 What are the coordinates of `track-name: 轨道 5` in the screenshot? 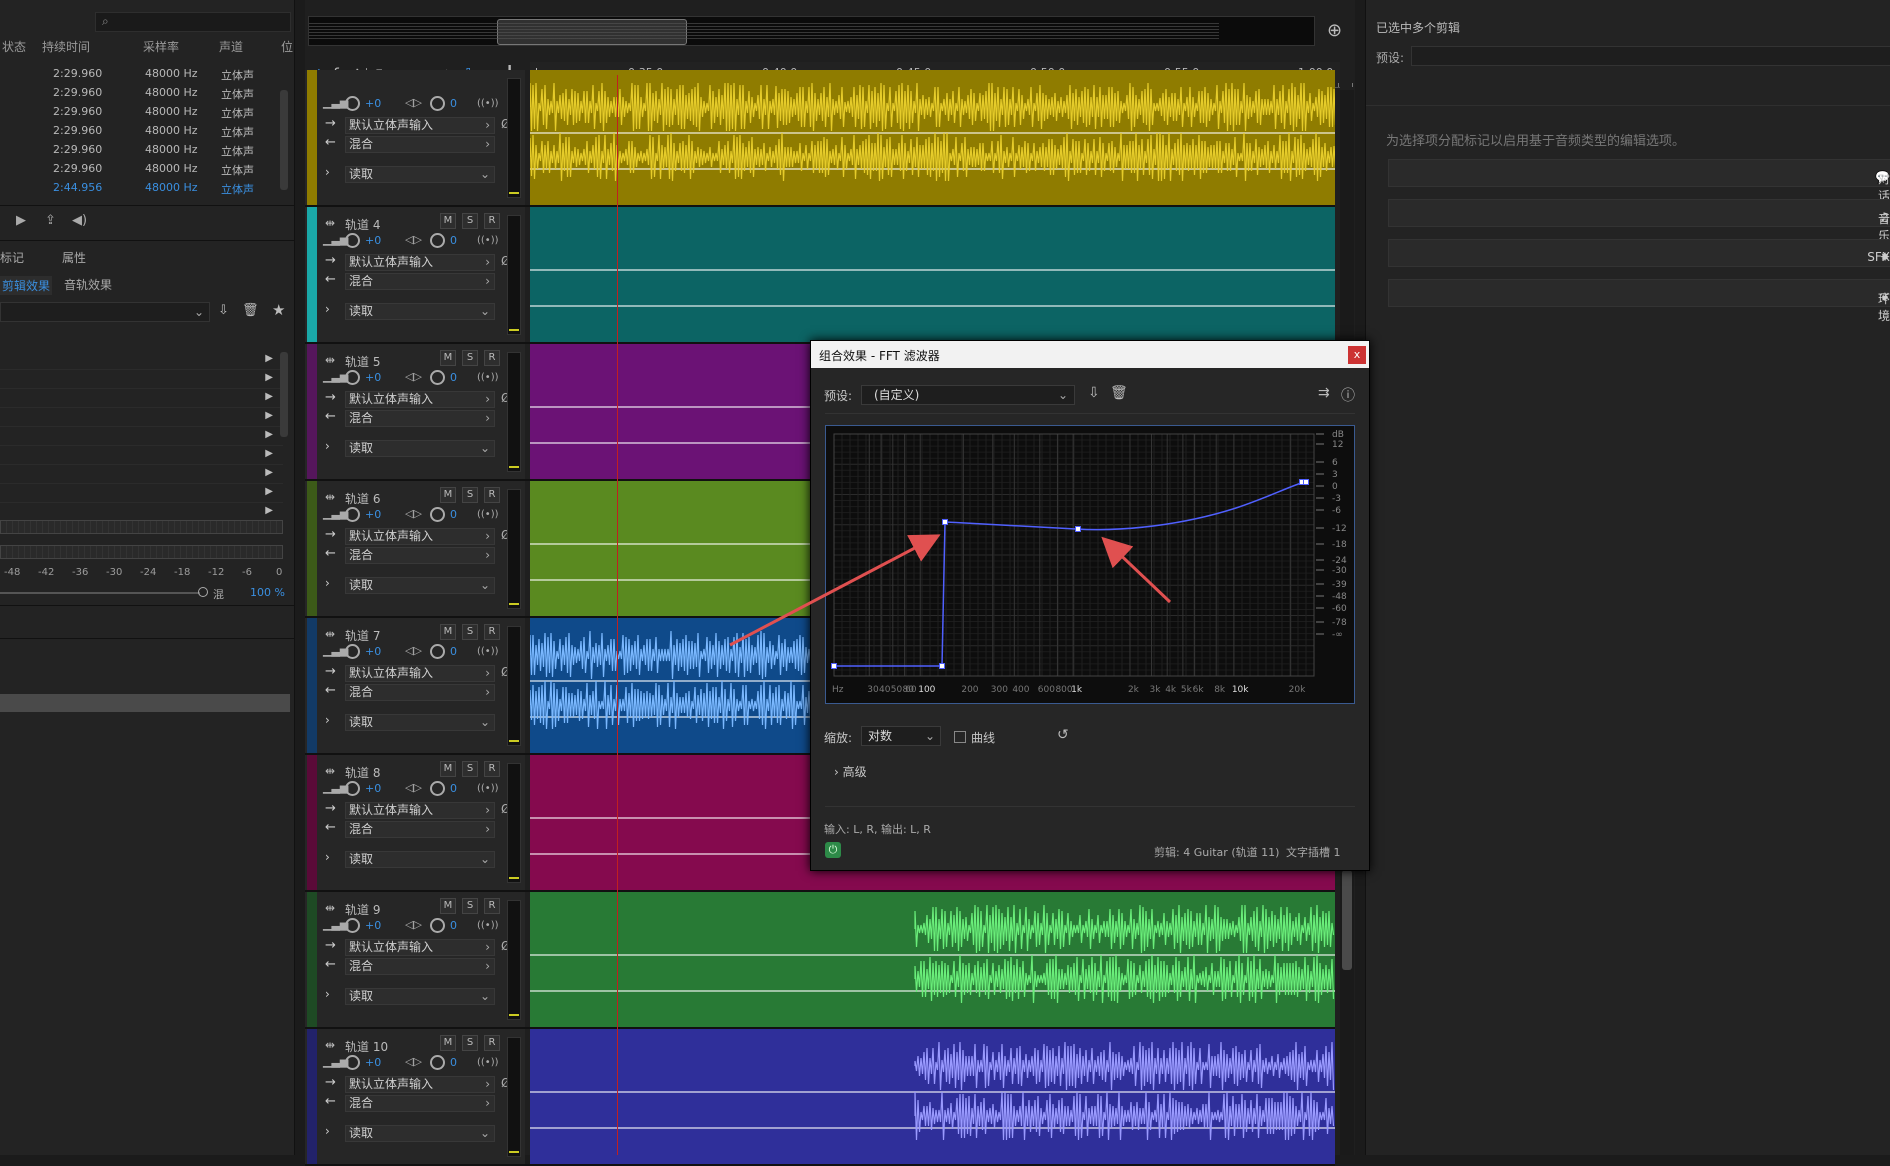 It's located at (362, 361).